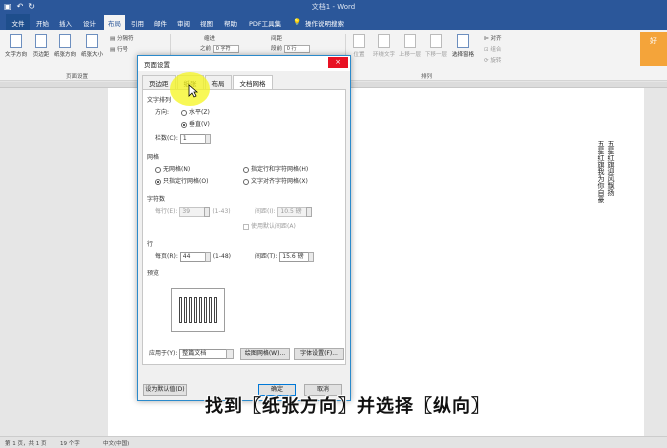 This screenshot has height=448, width=667. I want to click on tab-mailings: 邮件, so click(160, 23).